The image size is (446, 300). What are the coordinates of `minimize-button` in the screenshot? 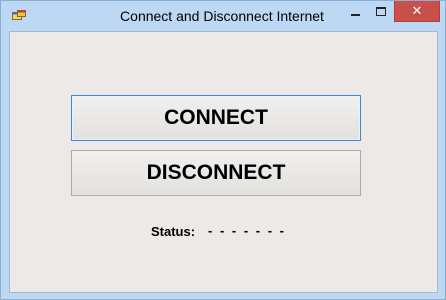 It's located at (355, 11).